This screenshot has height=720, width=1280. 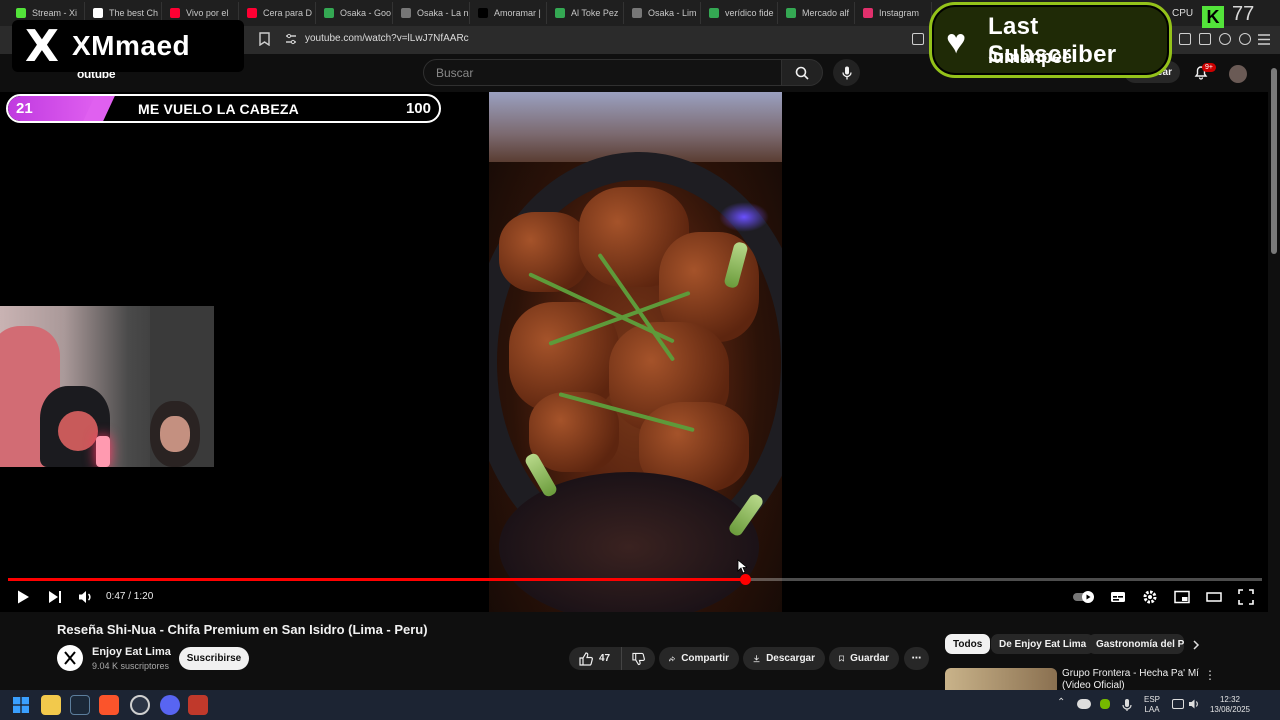 I want to click on bookmark-icon, so click(x=264, y=39).